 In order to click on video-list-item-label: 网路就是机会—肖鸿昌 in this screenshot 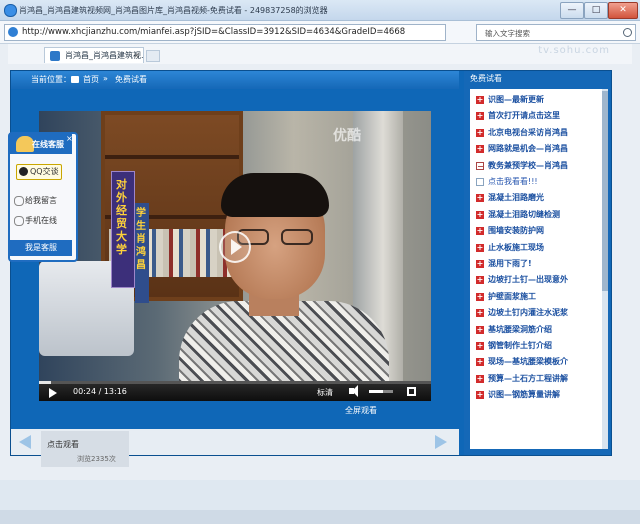, I will do `click(528, 149)`.